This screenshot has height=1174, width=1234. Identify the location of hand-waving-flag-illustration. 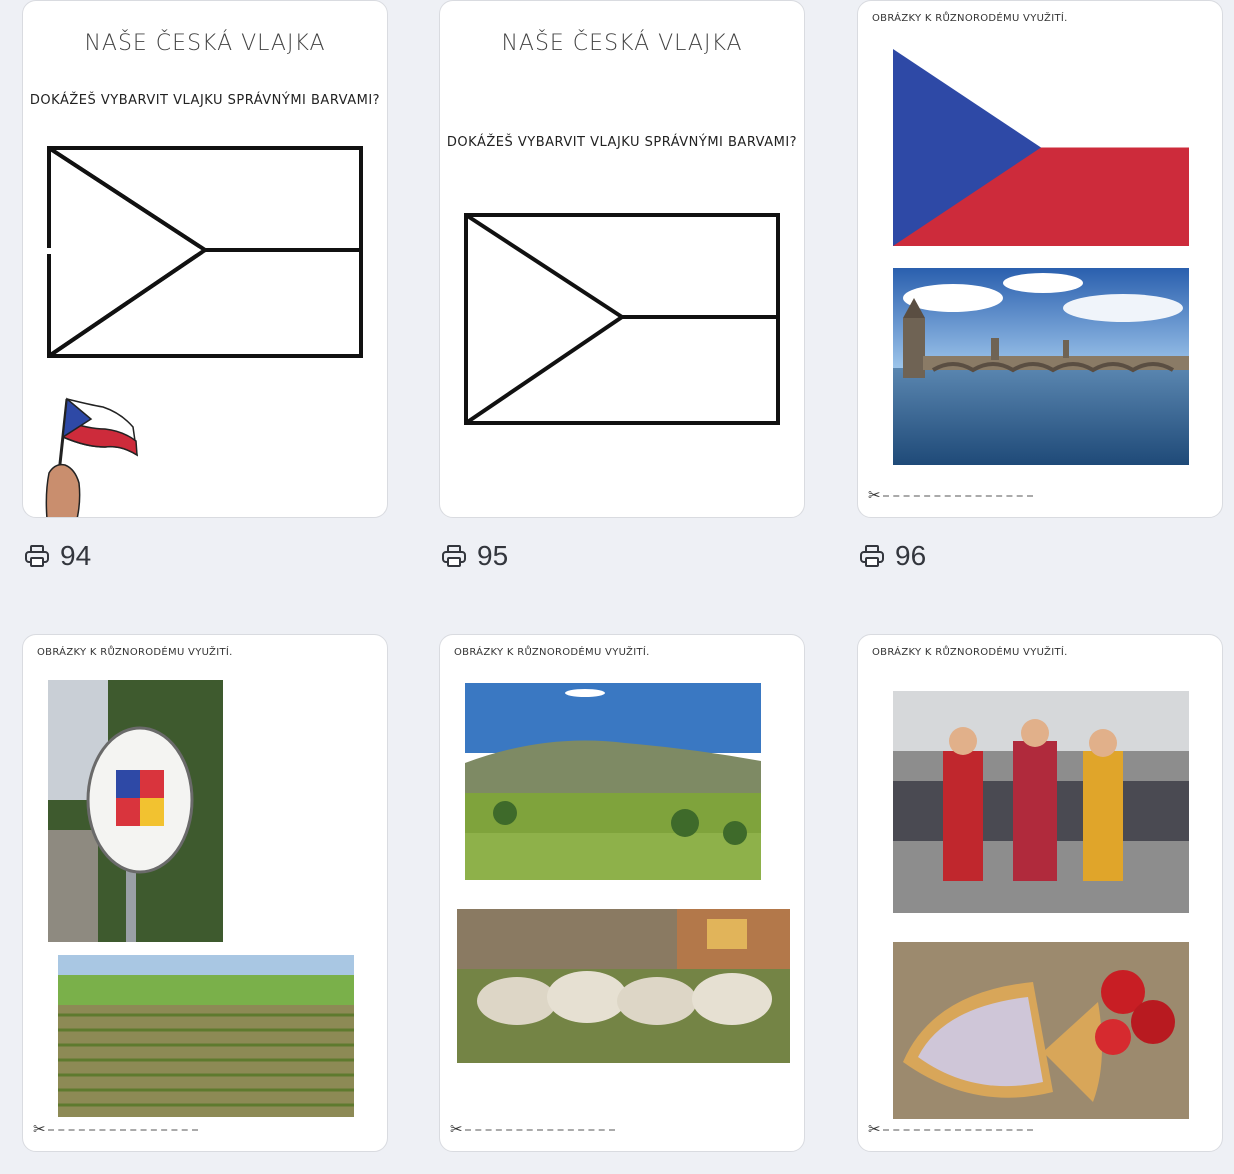
(91, 457).